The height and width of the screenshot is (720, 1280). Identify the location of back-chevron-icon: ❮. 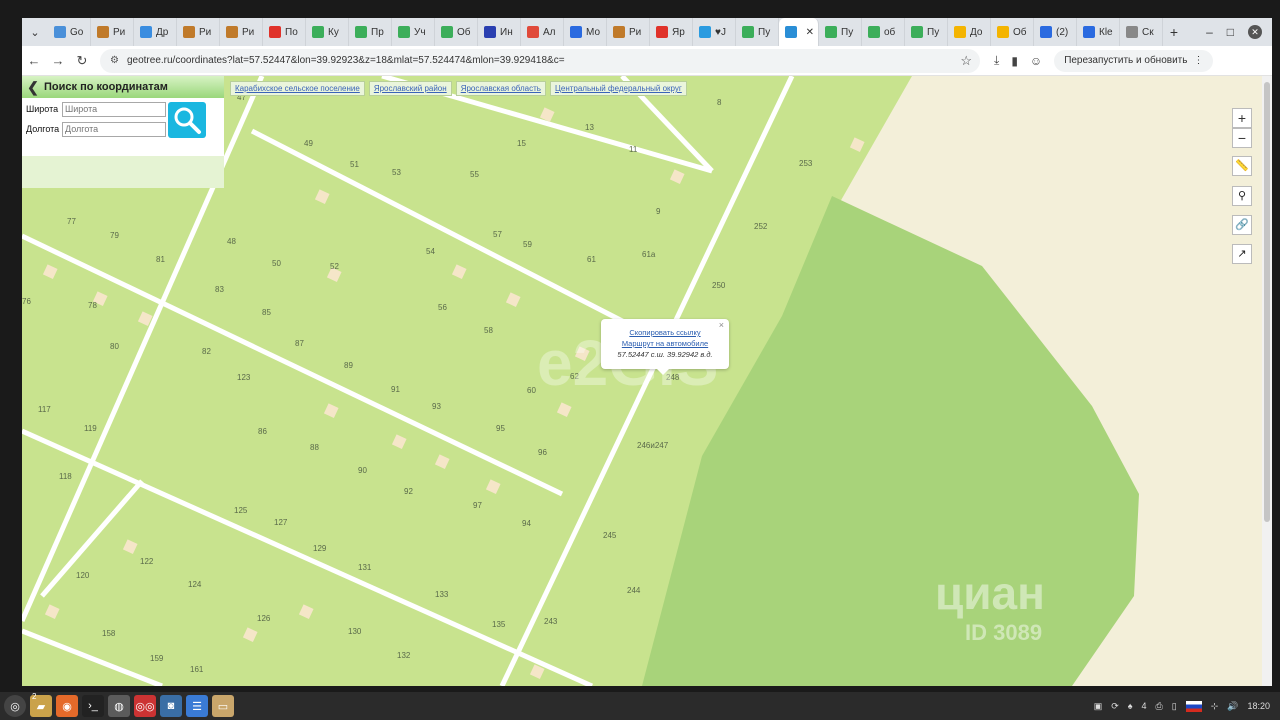
(33, 87).